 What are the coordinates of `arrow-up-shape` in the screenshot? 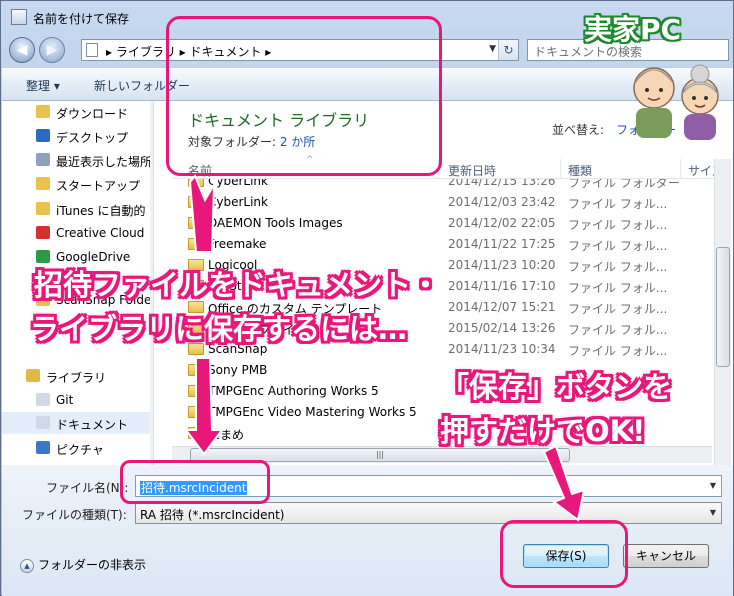 It's located at (203, 213).